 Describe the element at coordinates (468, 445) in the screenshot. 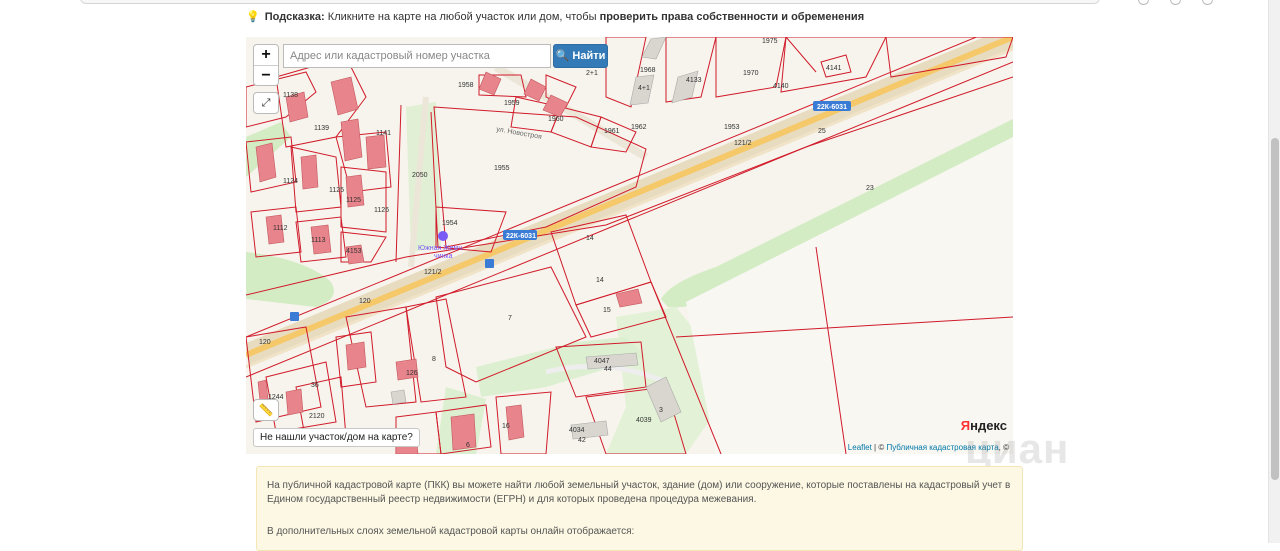

I see `svg-text: 6` at that location.